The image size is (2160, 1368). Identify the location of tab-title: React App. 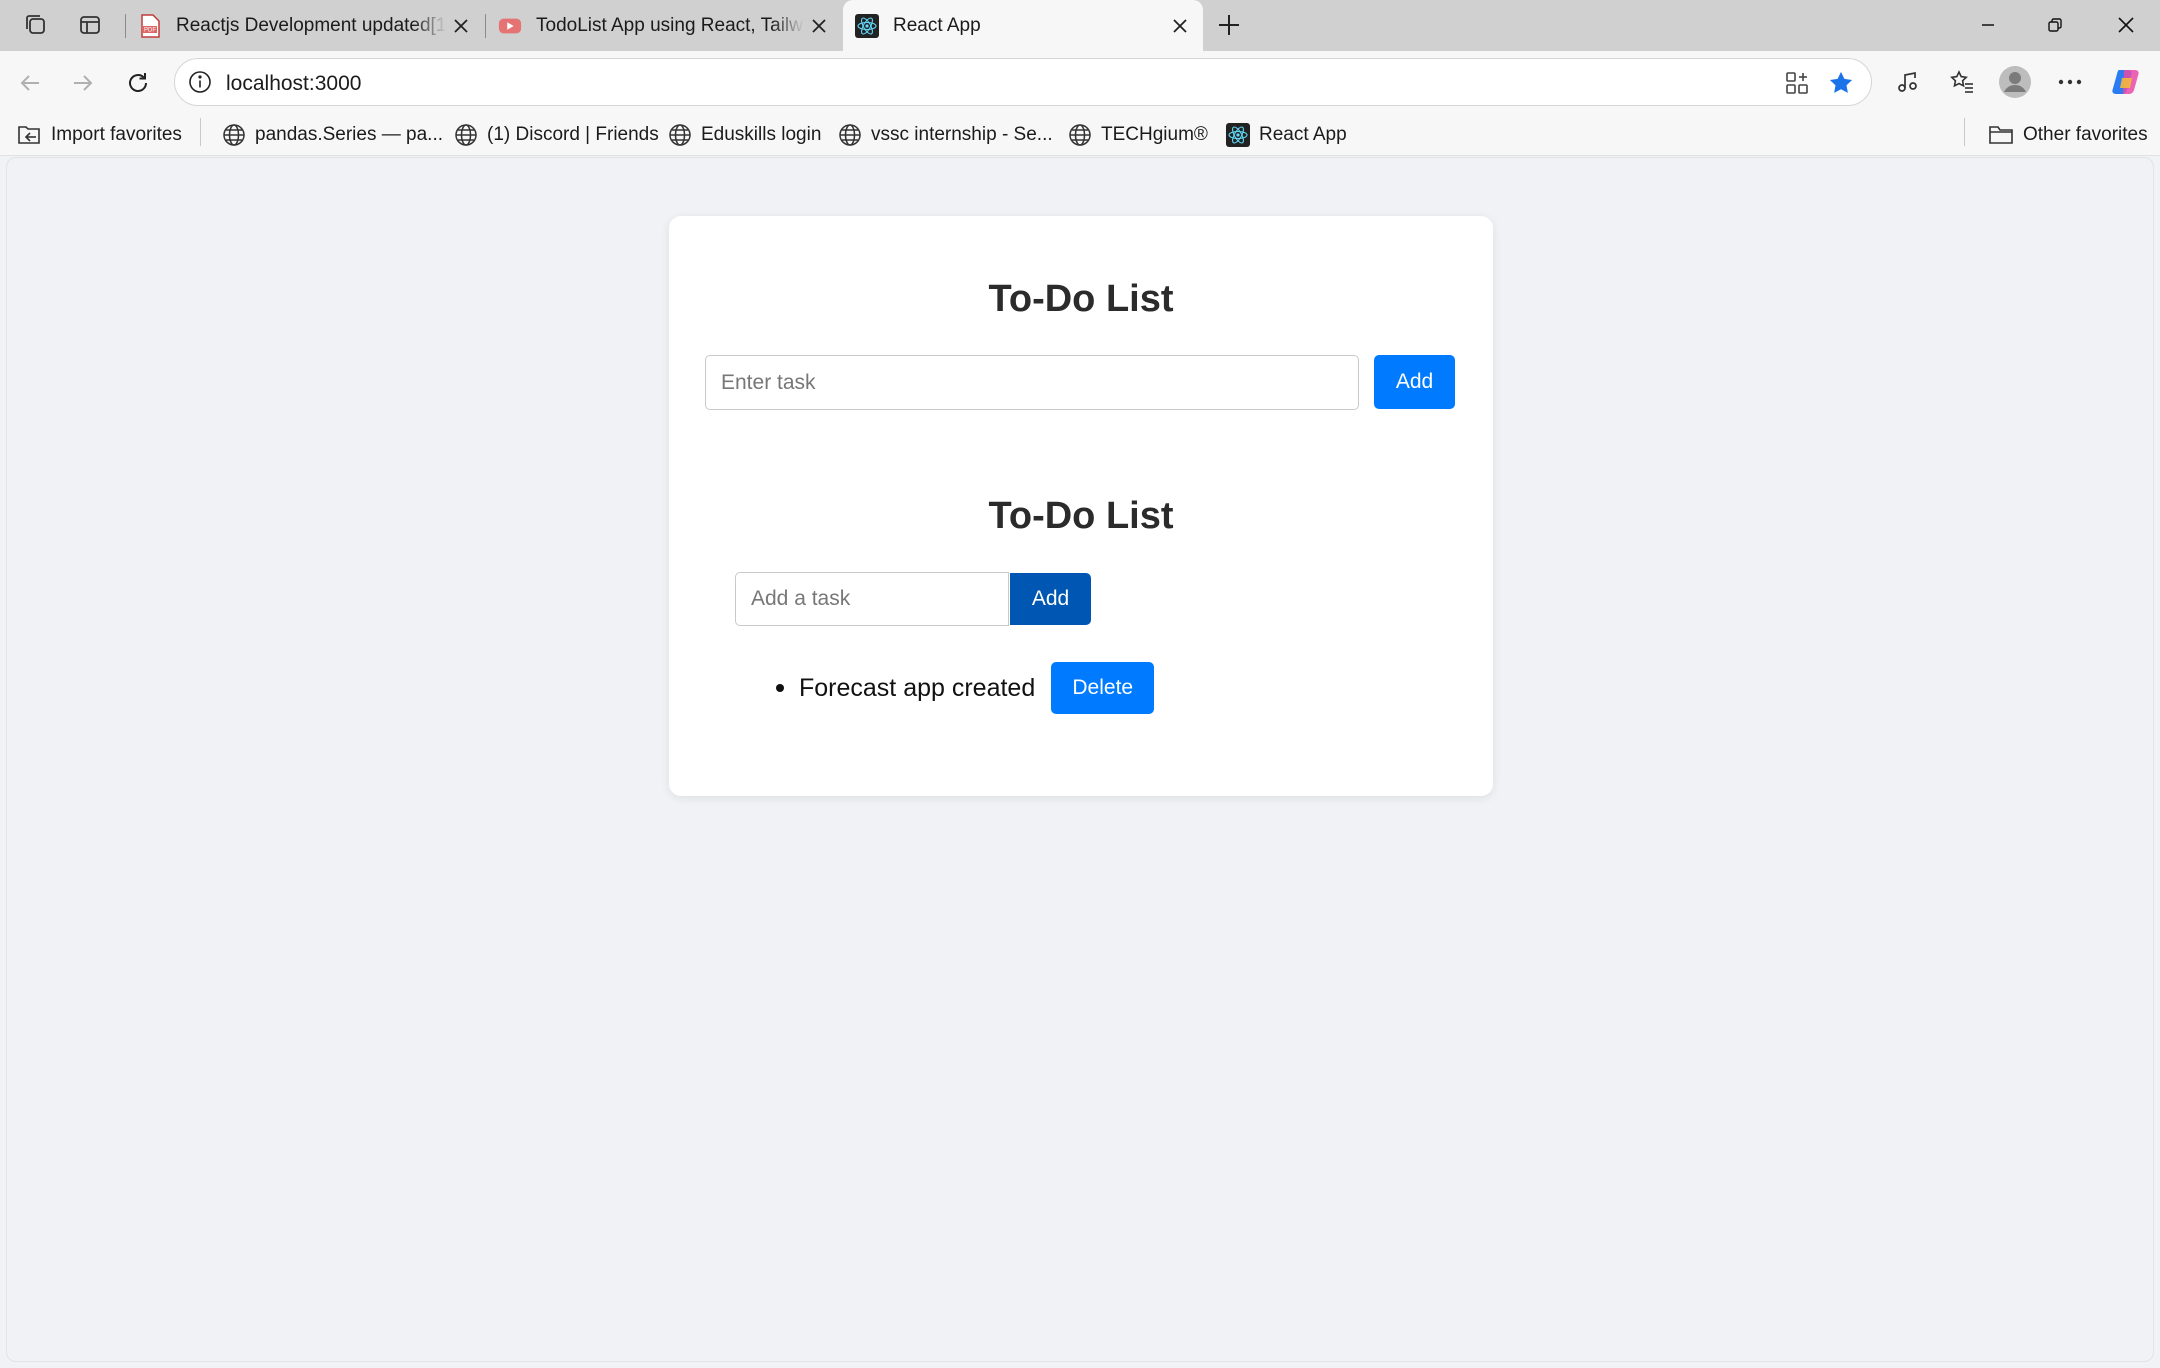
(937, 25).